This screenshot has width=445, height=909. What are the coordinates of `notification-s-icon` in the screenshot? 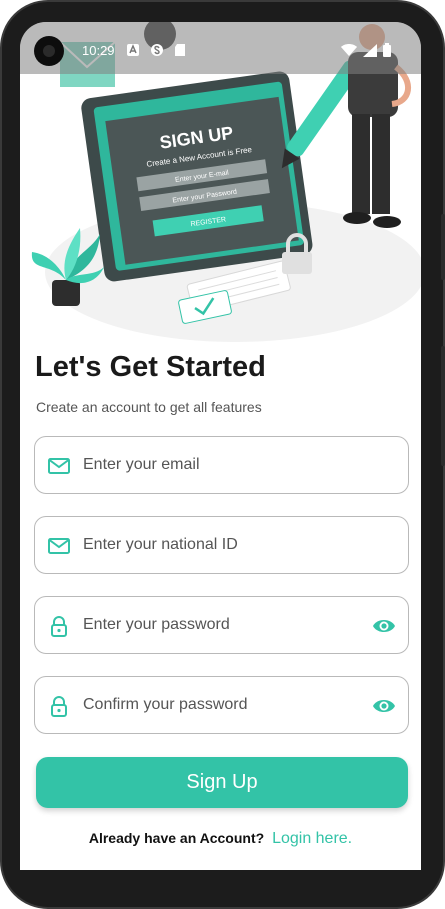 It's located at (157, 50).